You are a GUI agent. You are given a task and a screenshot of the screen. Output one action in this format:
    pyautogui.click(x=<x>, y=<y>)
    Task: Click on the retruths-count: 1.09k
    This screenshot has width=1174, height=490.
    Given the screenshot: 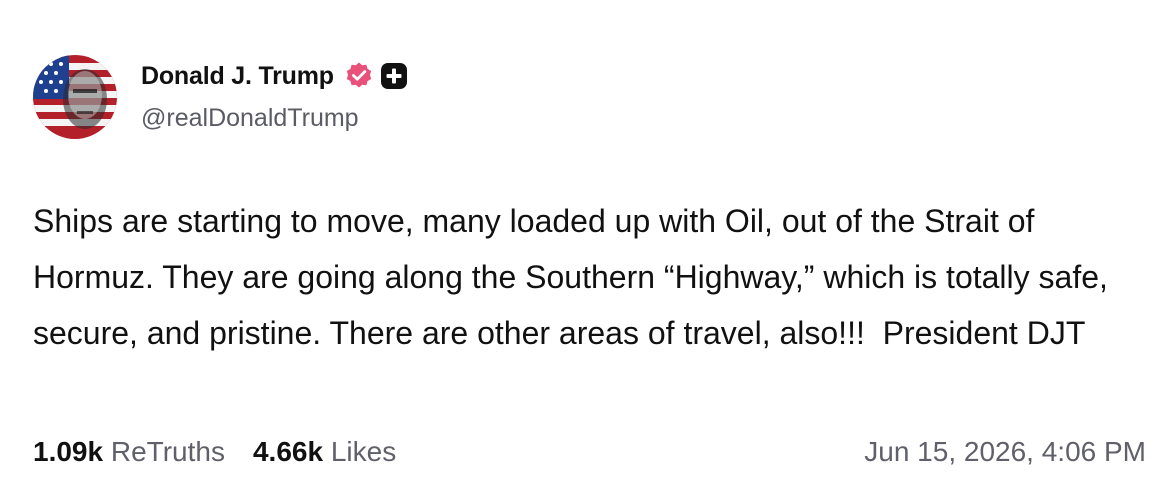 What is the action you would take?
    pyautogui.click(x=68, y=451)
    